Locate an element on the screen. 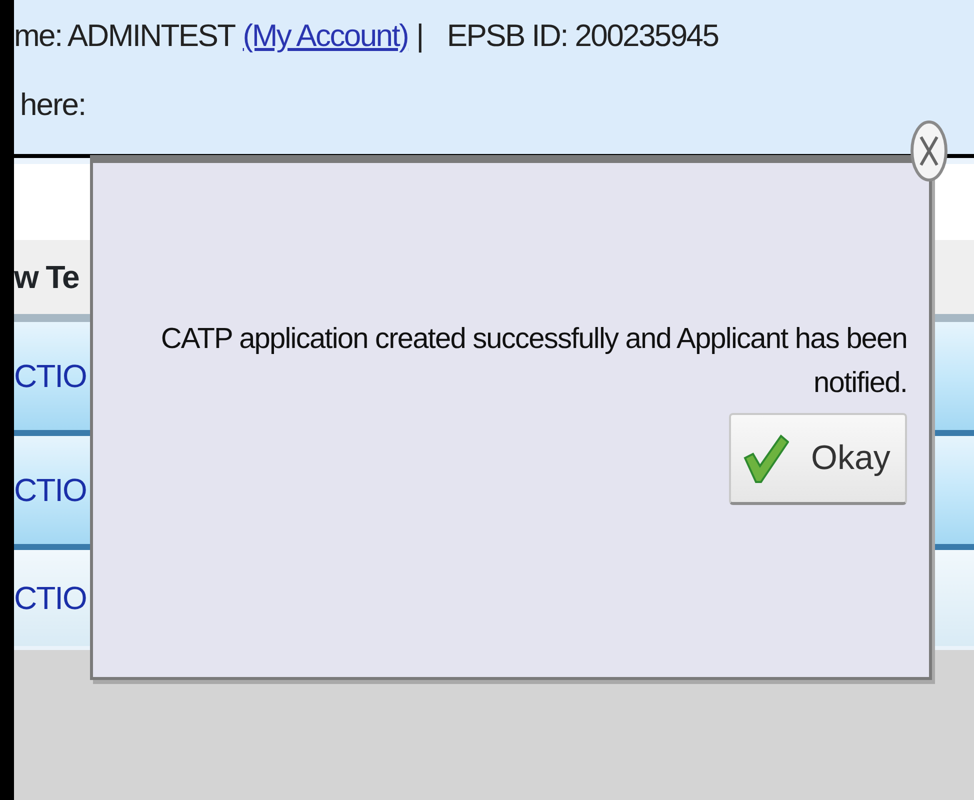  my-account-link: (My Account) is located at coordinates (325, 36).